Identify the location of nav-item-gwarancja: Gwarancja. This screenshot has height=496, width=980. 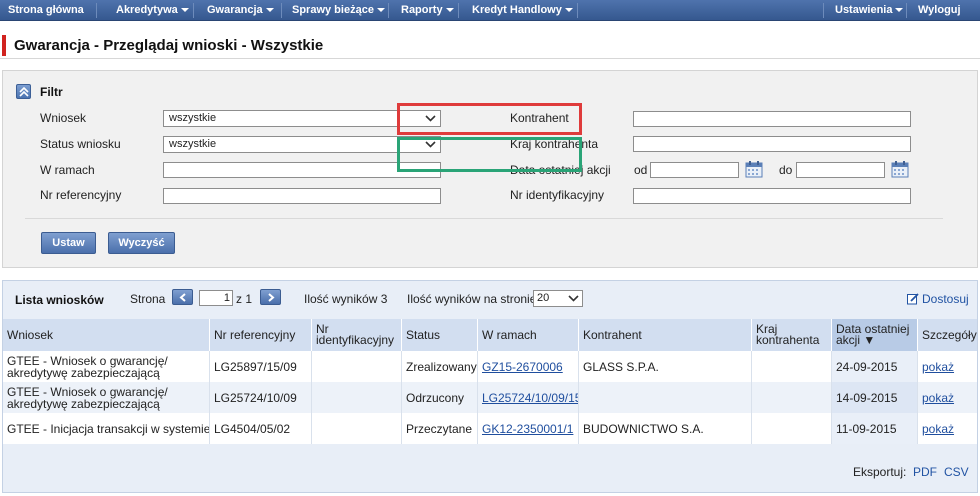
(236, 10).